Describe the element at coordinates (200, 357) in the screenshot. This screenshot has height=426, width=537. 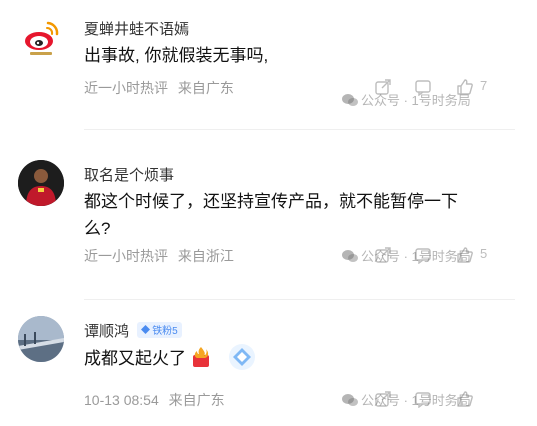
I see `fire-emoji-icon` at that location.